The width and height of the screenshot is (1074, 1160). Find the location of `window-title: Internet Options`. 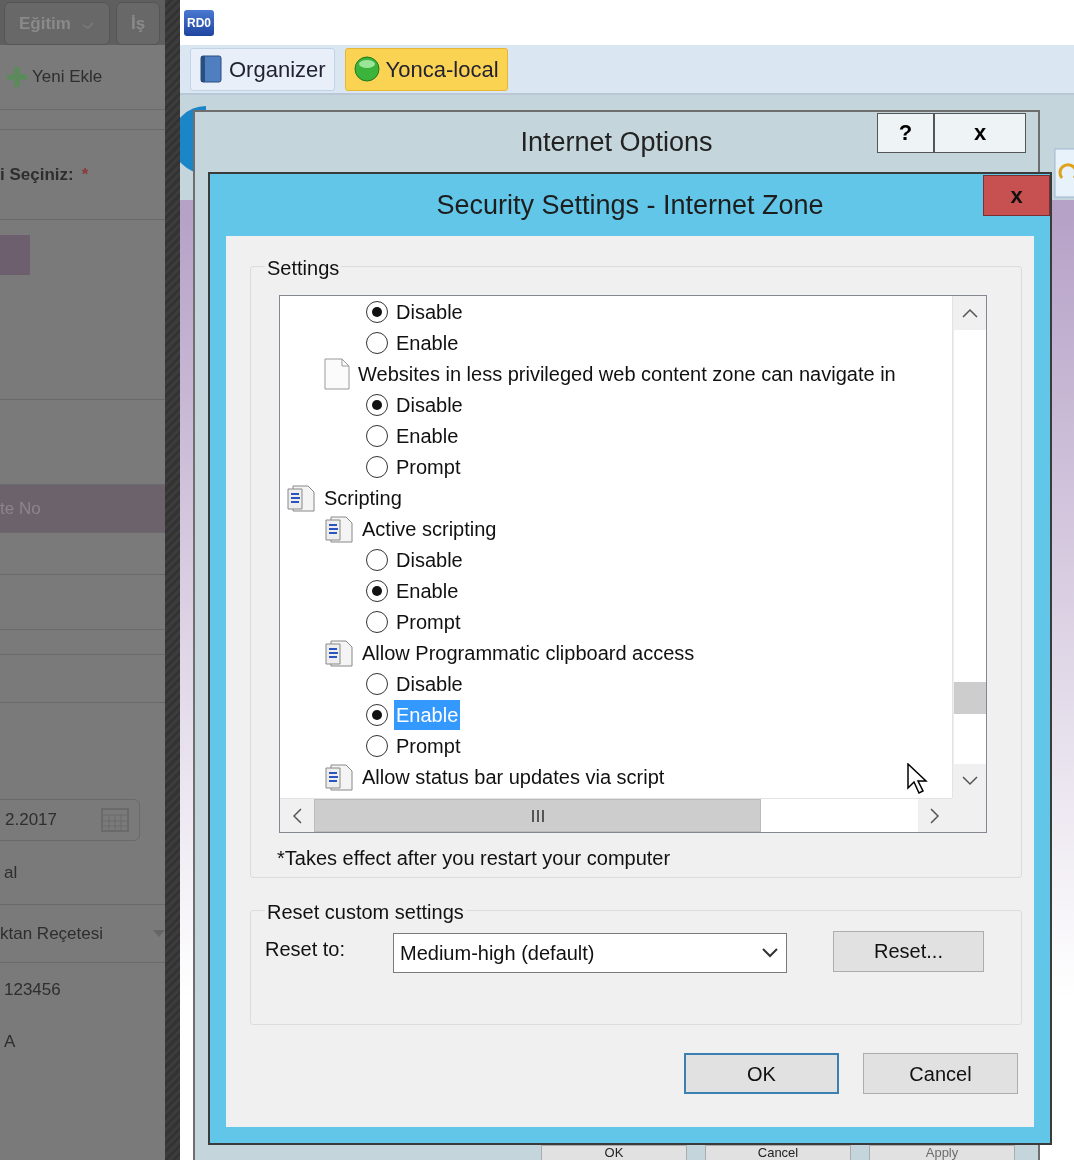

window-title: Internet Options is located at coordinates (616, 142).